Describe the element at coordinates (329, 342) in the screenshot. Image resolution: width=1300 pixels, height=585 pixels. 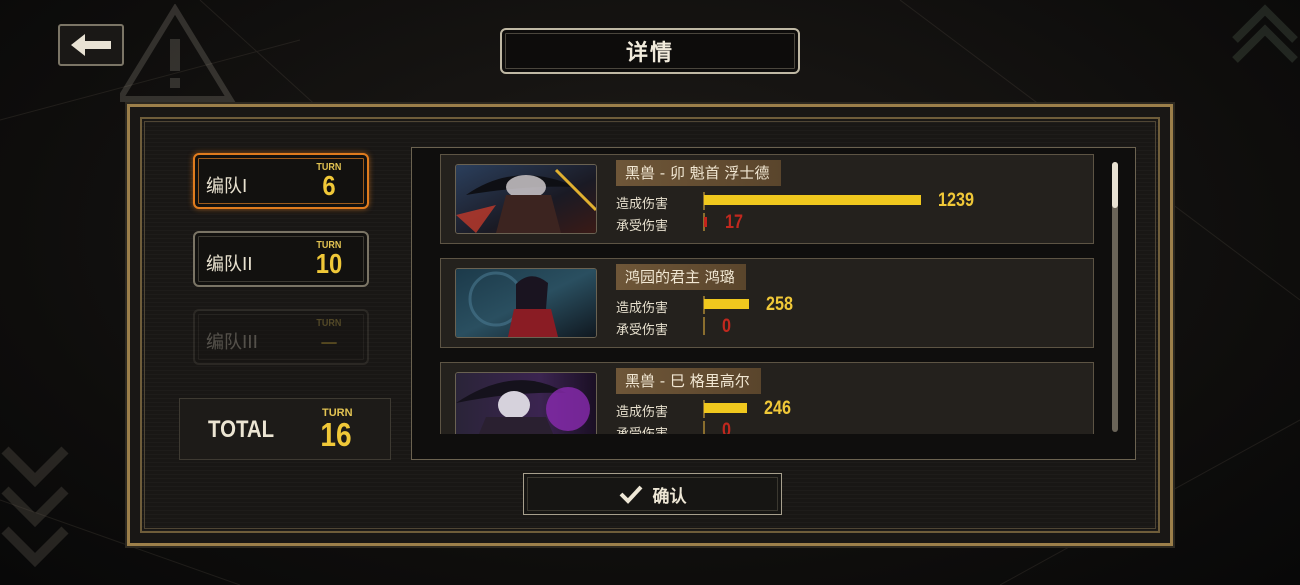
I see `turn-count: —` at that location.